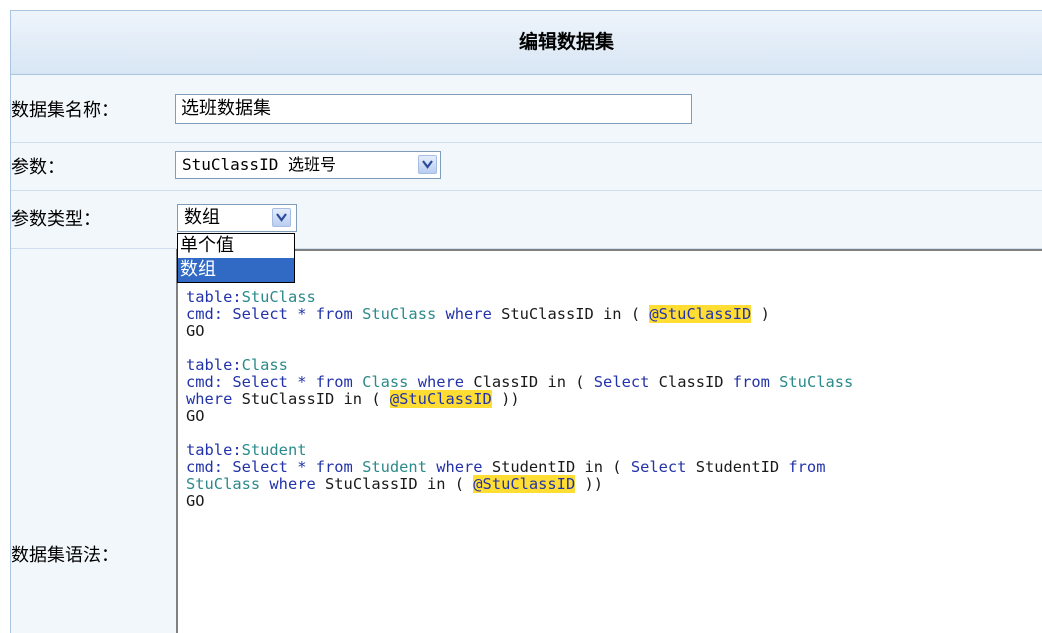 The image size is (1042, 633). I want to click on option-array: 数组, so click(236, 270).